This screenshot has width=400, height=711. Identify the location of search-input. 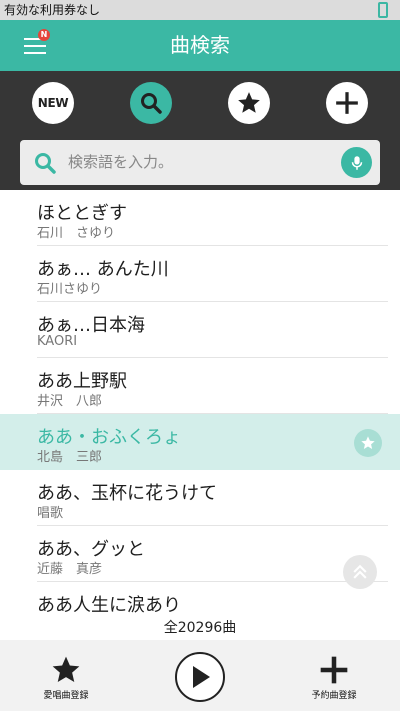
(198, 162).